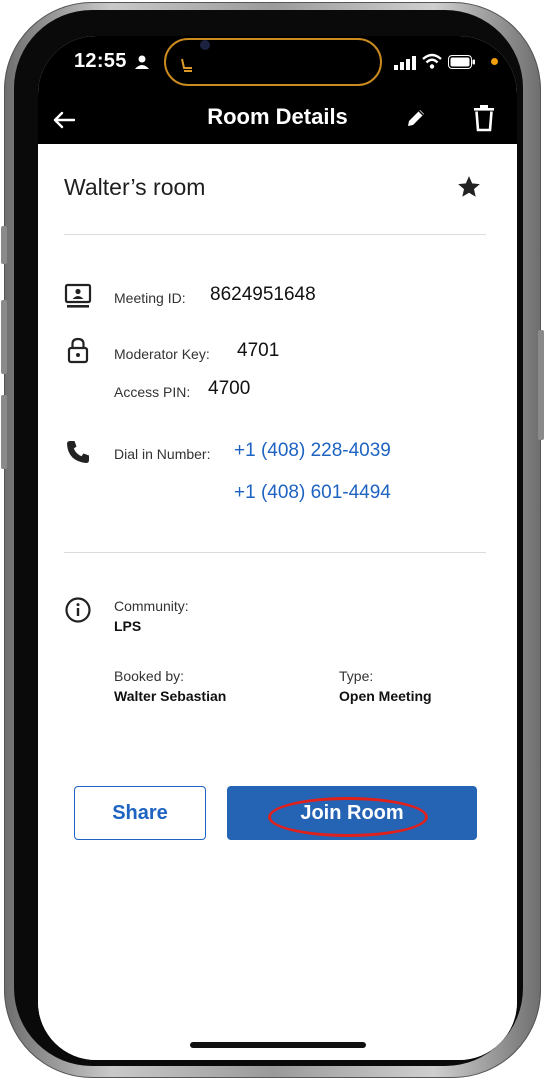  Describe the element at coordinates (258, 350) in the screenshot. I see `moderator-key-value: 4701` at that location.